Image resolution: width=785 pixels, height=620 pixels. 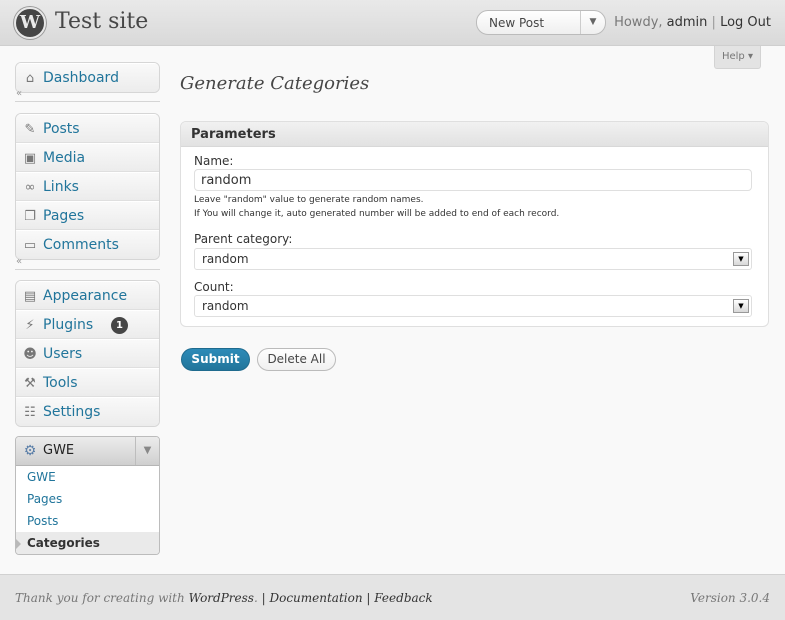 What do you see at coordinates (403, 598) in the screenshot?
I see `feedback-link: Feedback` at bounding box center [403, 598].